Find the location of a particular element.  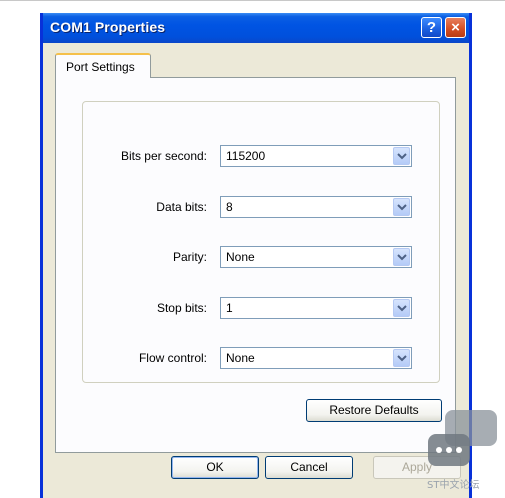

parity-value: None is located at coordinates (240, 257).